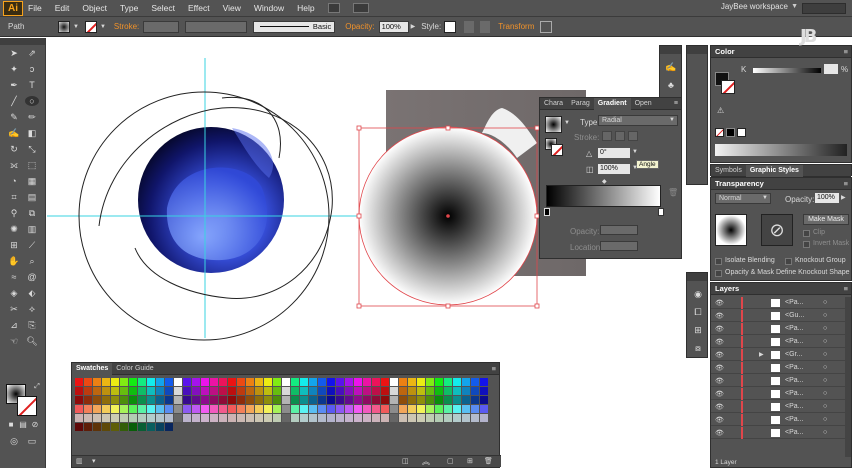 The height and width of the screenshot is (470, 852). Describe the element at coordinates (32, 101) in the screenshot. I see `ellipse-tool-icon: ○` at that location.